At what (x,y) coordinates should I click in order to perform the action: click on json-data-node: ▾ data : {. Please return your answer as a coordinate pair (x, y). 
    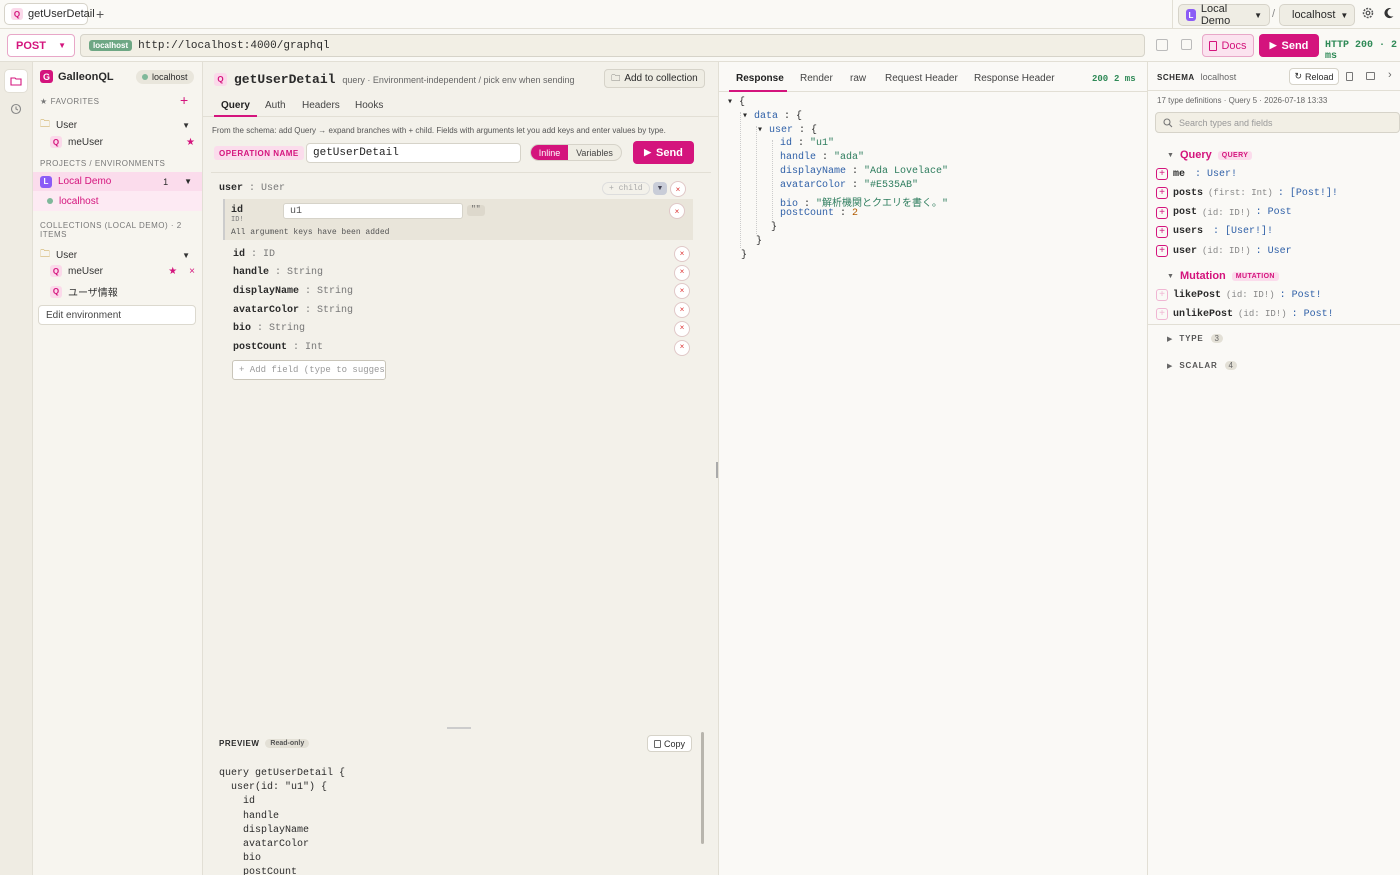
    Looking at the image, I should click on (772, 116).